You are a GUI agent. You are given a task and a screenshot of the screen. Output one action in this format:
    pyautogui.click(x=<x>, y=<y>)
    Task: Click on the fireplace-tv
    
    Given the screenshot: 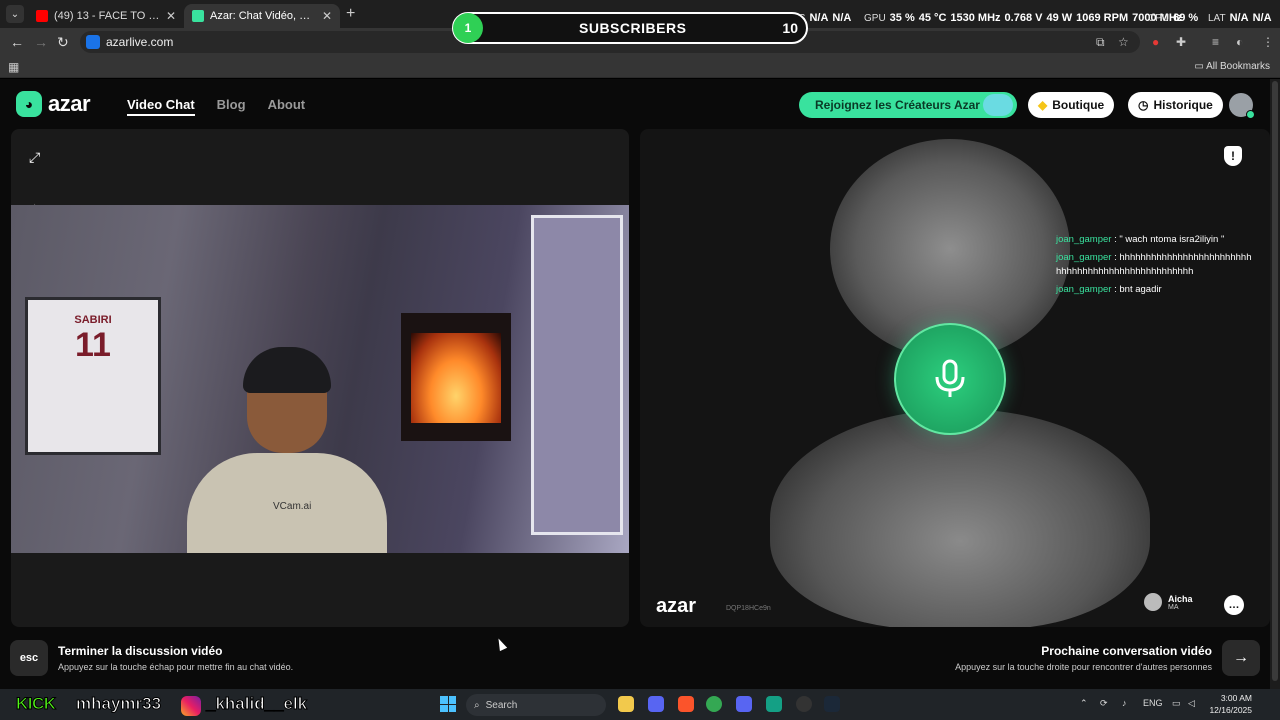 What is the action you would take?
    pyautogui.click(x=456, y=377)
    